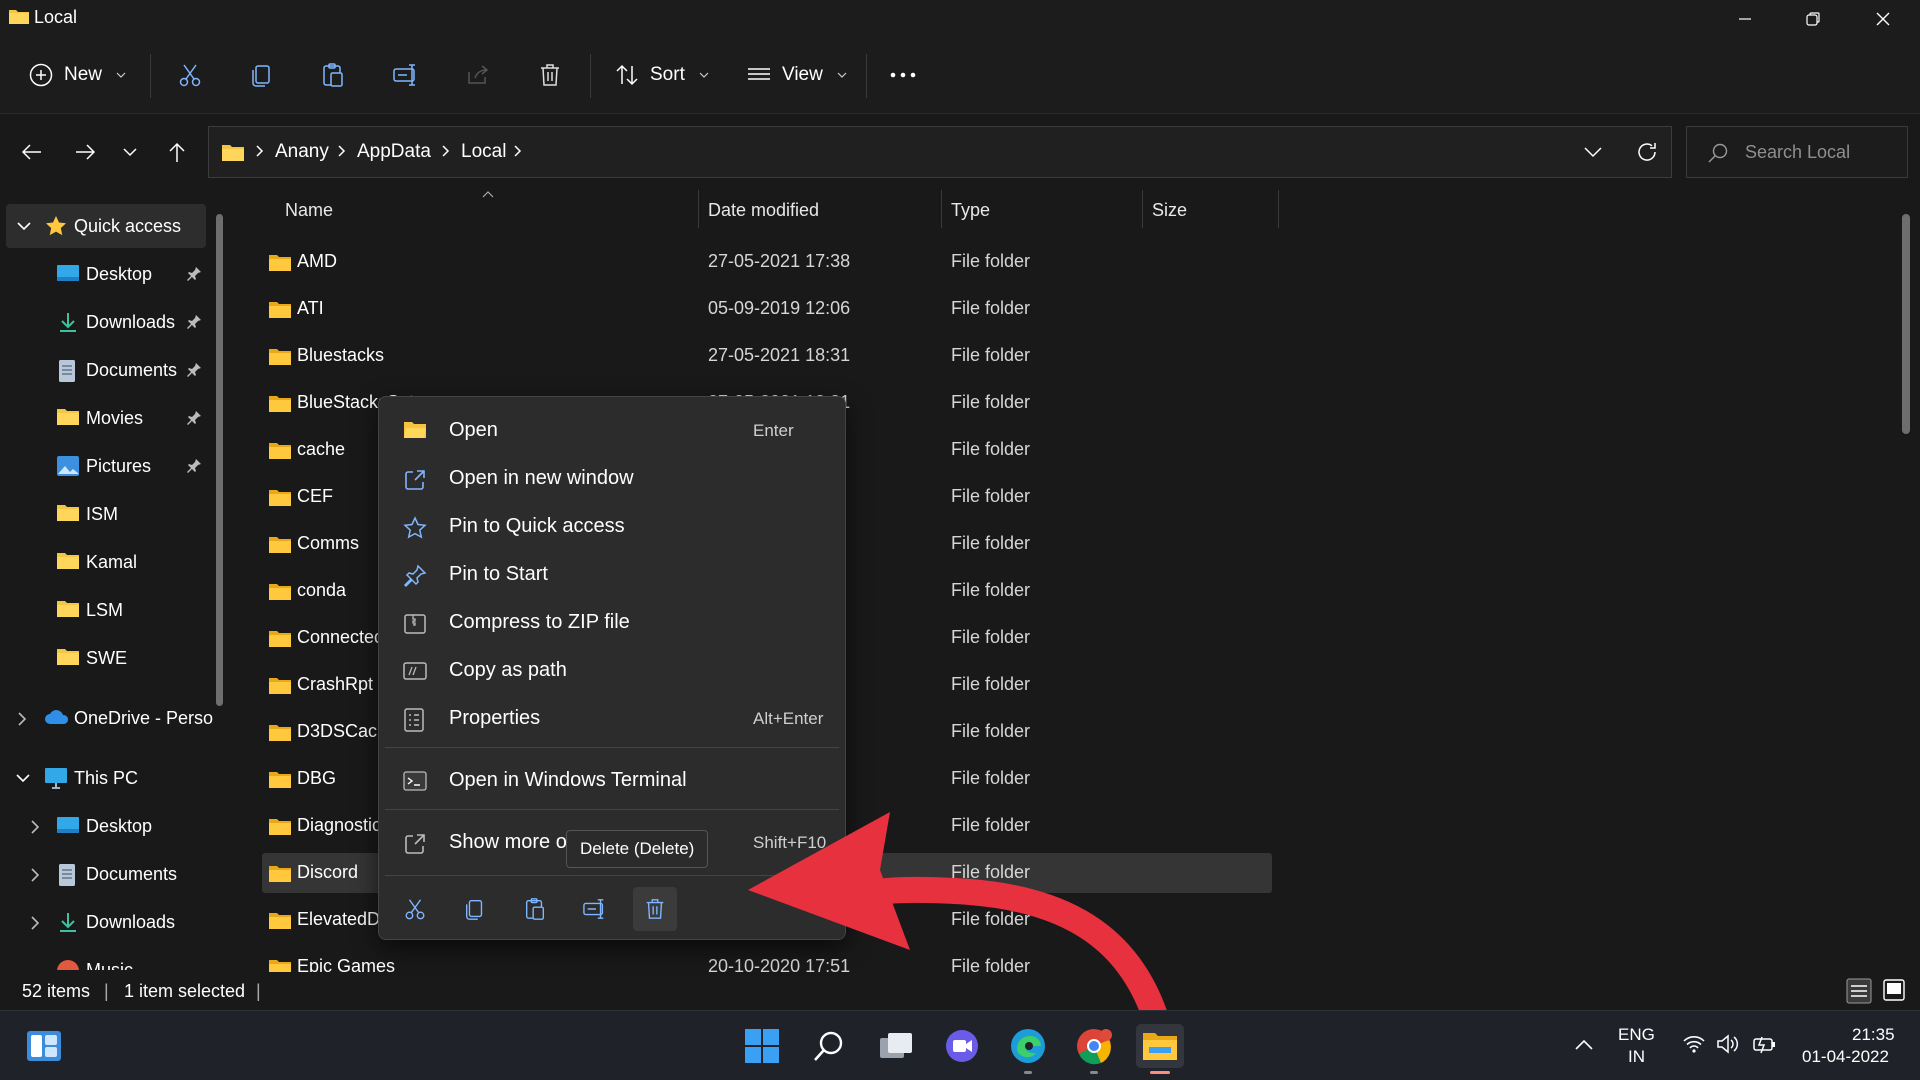  I want to click on delete-button, so click(550, 75).